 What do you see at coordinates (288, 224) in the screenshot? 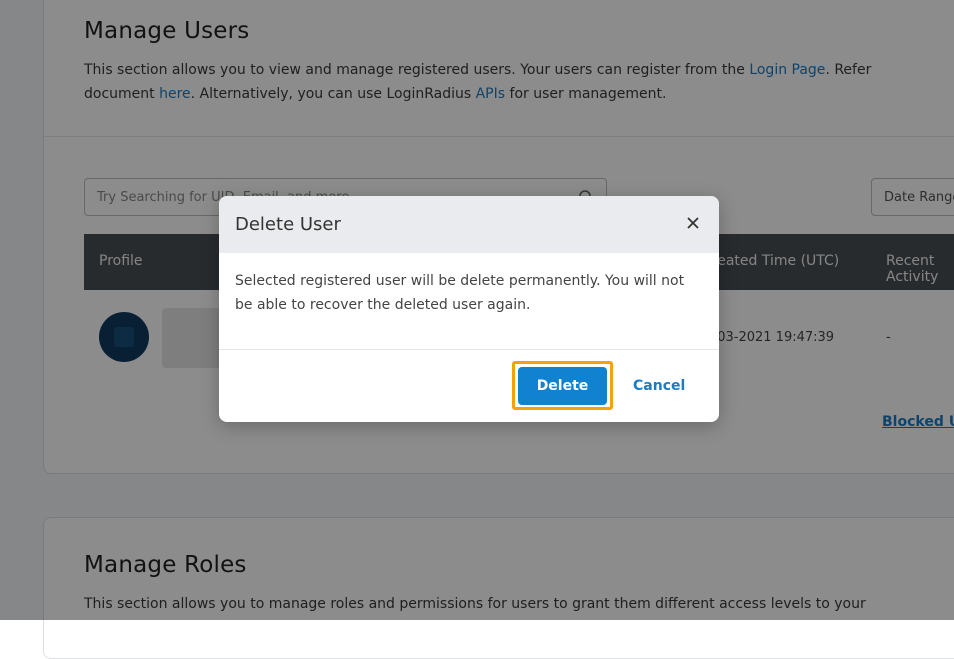
I see `dialog-title: Delete User` at bounding box center [288, 224].